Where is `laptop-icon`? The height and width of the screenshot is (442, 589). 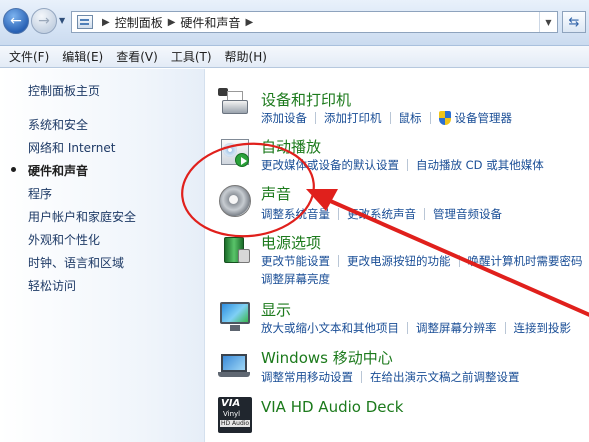
laptop-icon is located at coordinates (235, 365).